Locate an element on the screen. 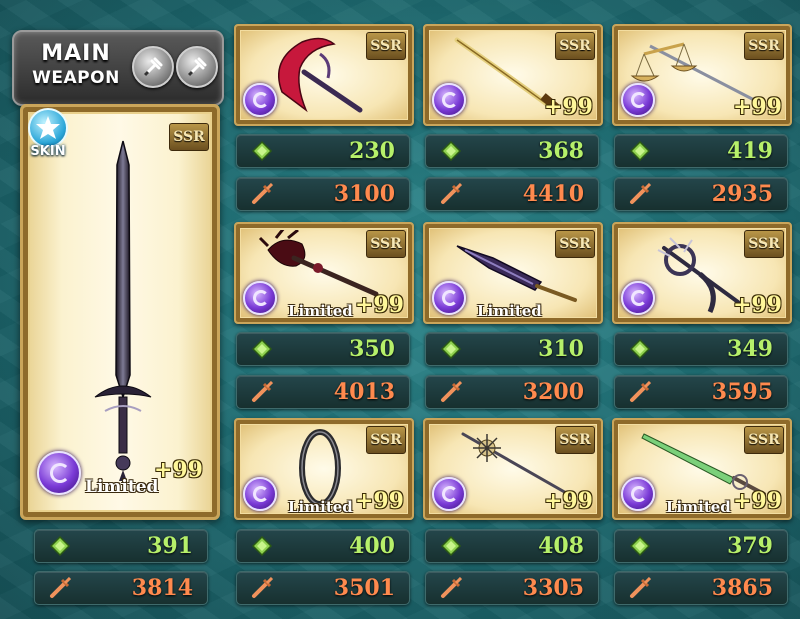 This screenshot has height=619, width=800. atk-value: 3595 is located at coordinates (742, 392).